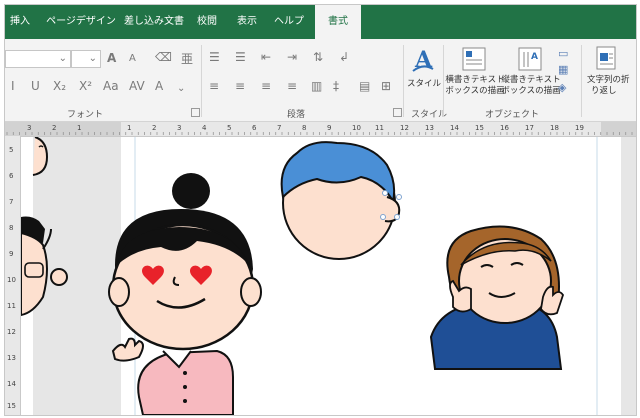 This screenshot has height=418, width=640. Describe the element at coordinates (531, 80) in the screenshot. I see `vertical-textbox-label-1: 縦書きテキスト` at that location.